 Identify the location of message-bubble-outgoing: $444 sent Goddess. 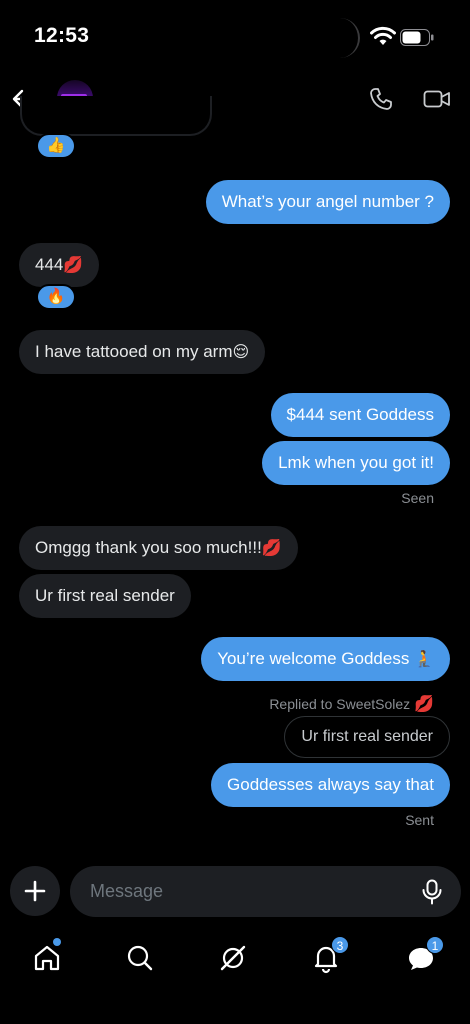
(360, 415).